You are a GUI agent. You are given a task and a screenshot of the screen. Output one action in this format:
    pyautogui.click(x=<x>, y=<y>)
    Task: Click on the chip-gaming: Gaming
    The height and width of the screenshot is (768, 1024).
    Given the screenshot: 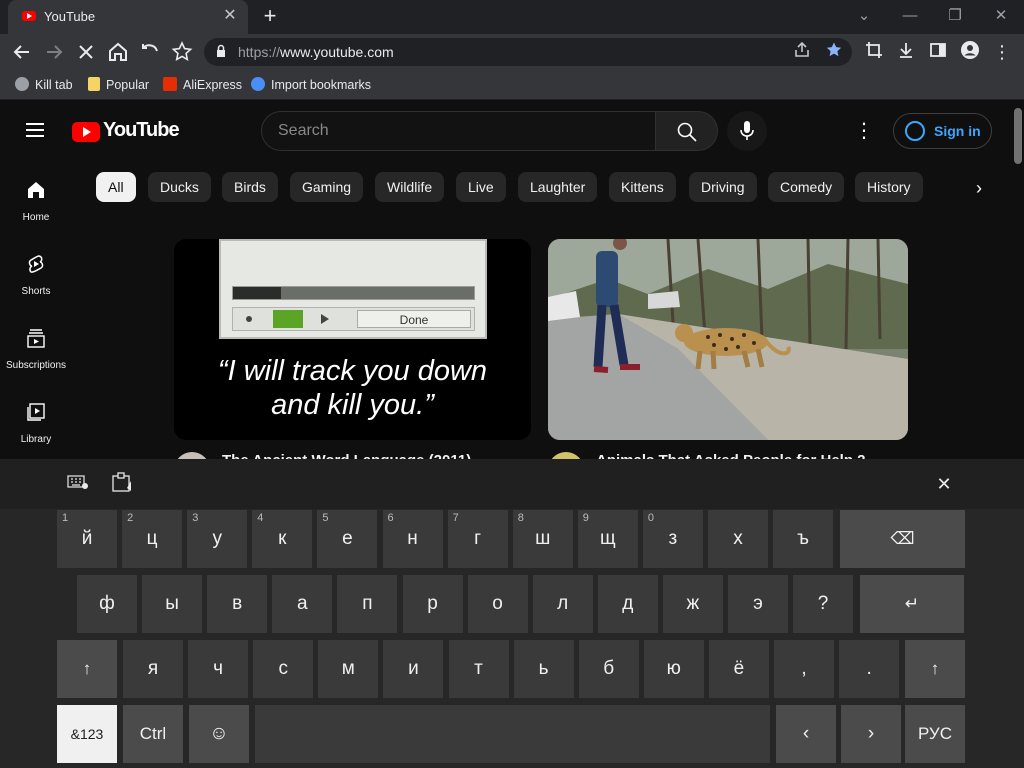 What is the action you would take?
    pyautogui.click(x=327, y=187)
    